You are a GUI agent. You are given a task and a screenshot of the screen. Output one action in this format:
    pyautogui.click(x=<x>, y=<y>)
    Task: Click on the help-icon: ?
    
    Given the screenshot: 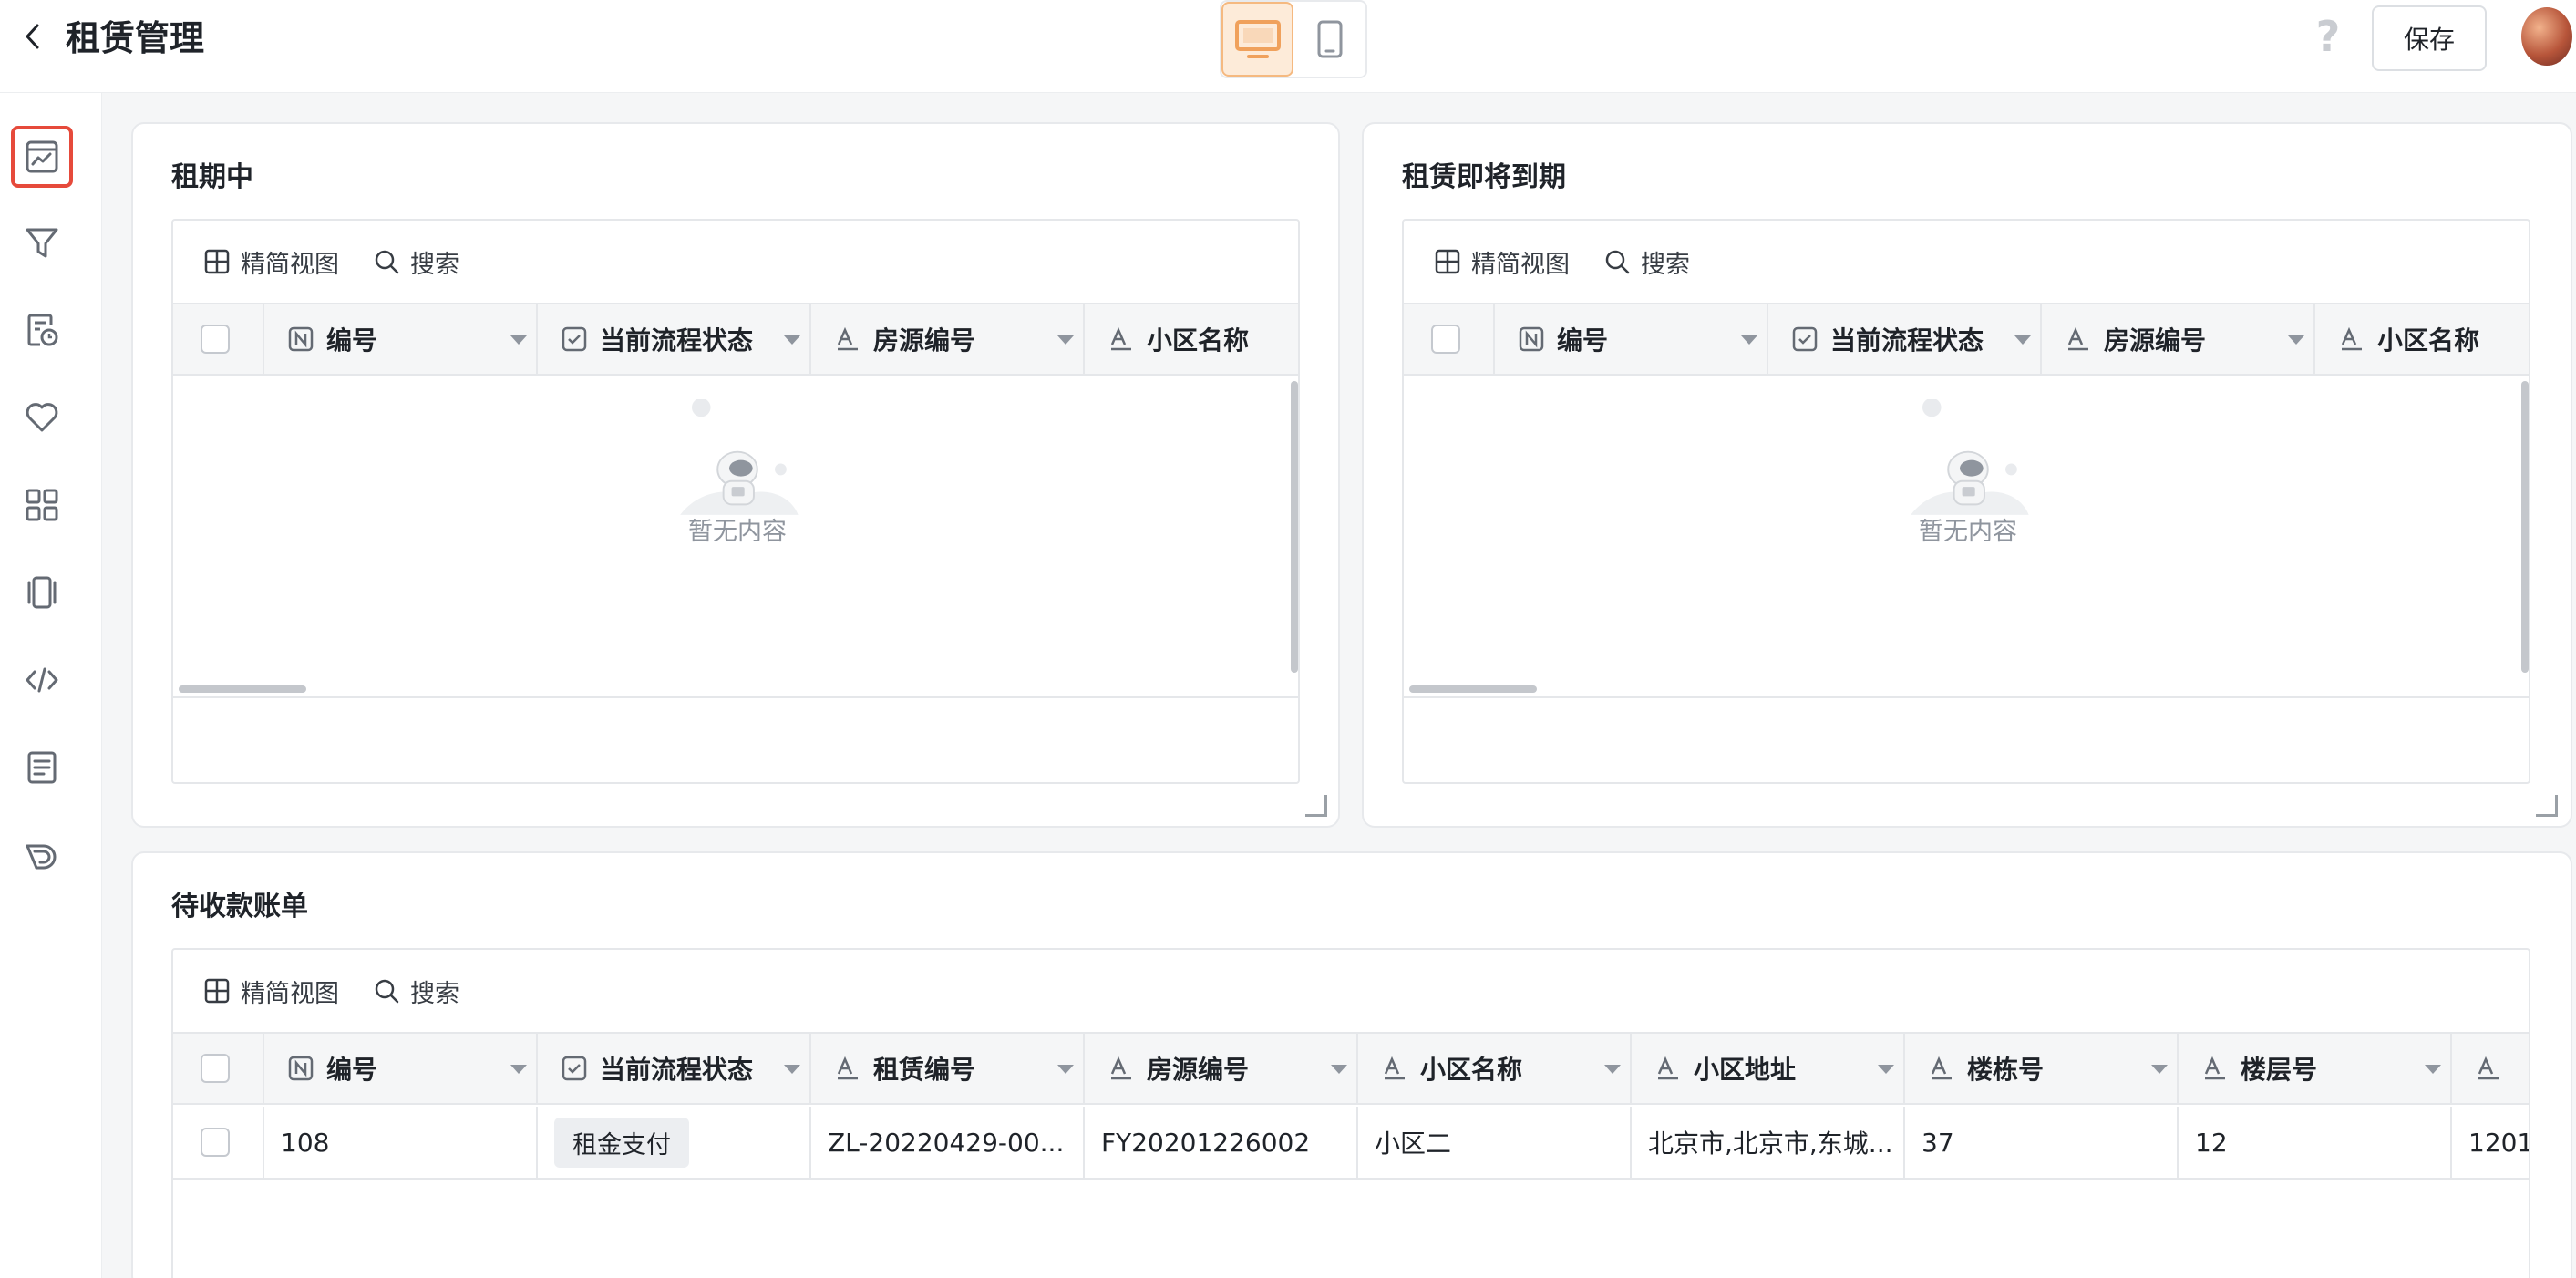 What is the action you would take?
    pyautogui.click(x=2328, y=36)
    